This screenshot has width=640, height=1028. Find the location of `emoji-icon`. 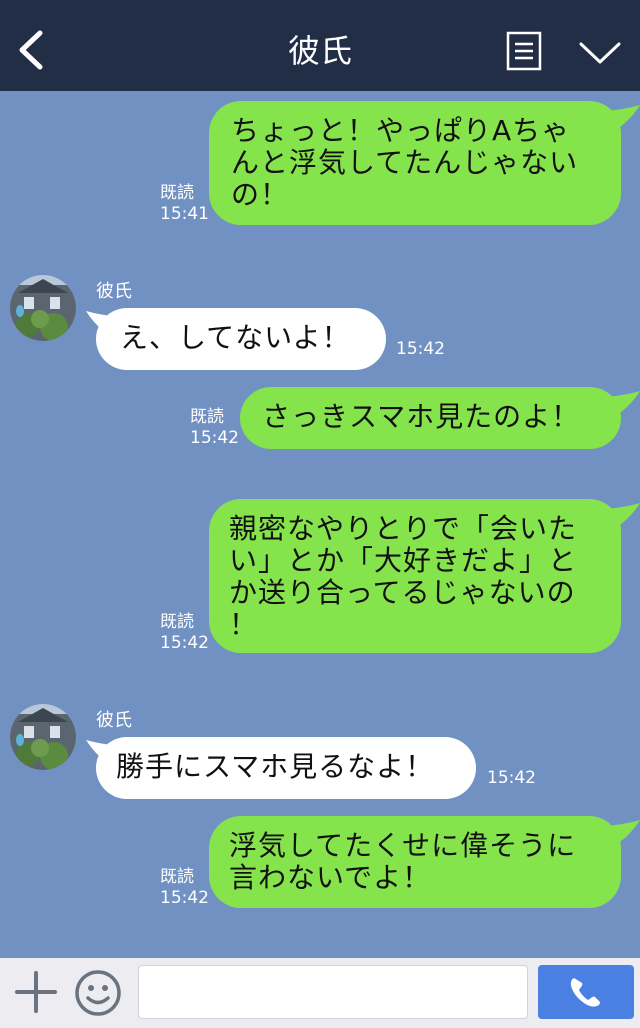

emoji-icon is located at coordinates (98, 993).